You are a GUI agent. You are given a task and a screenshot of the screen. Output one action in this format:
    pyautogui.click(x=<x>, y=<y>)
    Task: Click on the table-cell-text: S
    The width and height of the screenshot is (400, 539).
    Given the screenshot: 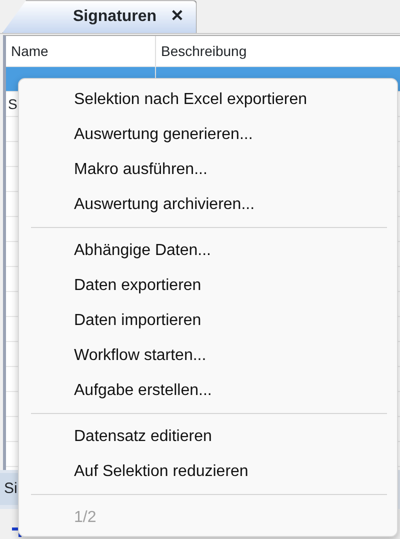 What is the action you would take?
    pyautogui.click(x=13, y=104)
    